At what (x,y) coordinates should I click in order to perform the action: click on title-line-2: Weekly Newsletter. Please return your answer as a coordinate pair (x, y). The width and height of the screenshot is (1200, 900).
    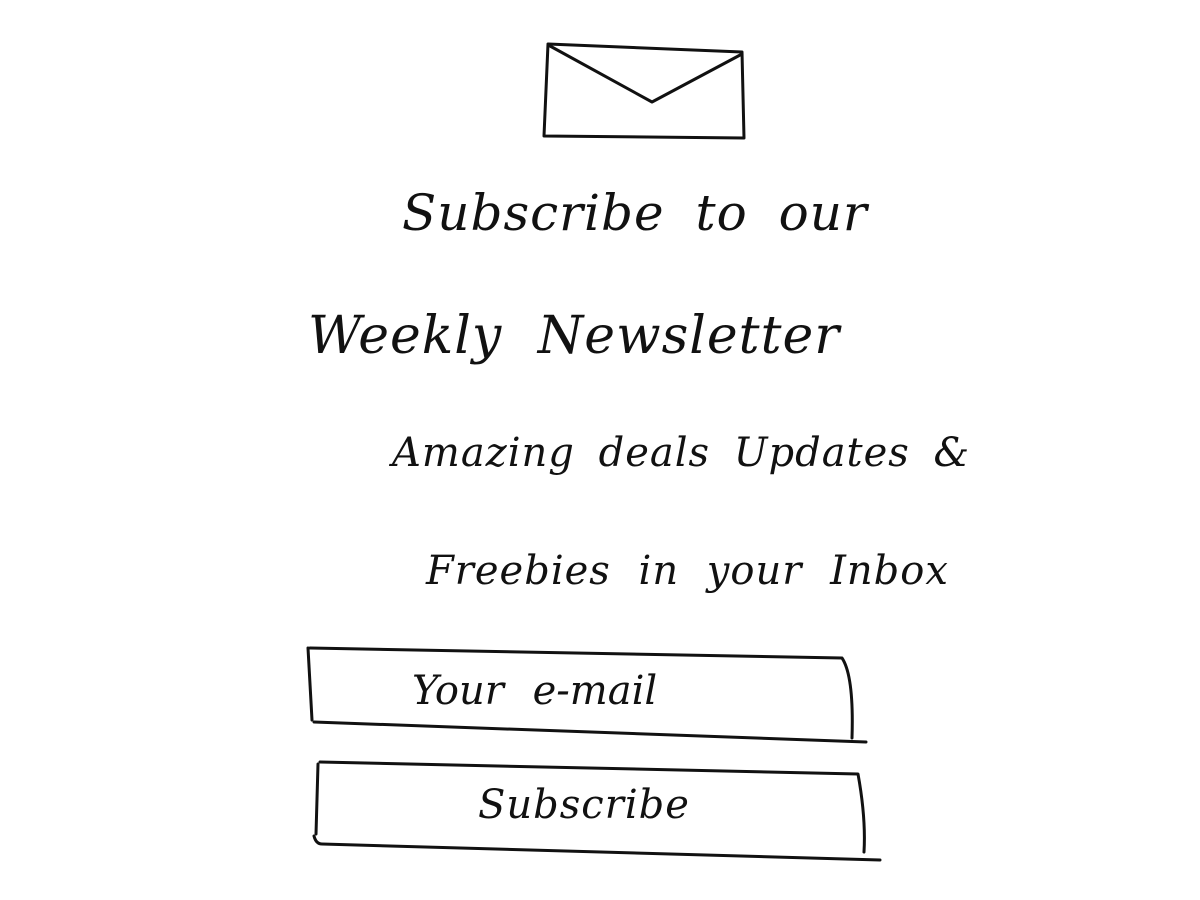
    Looking at the image, I should click on (574, 336).